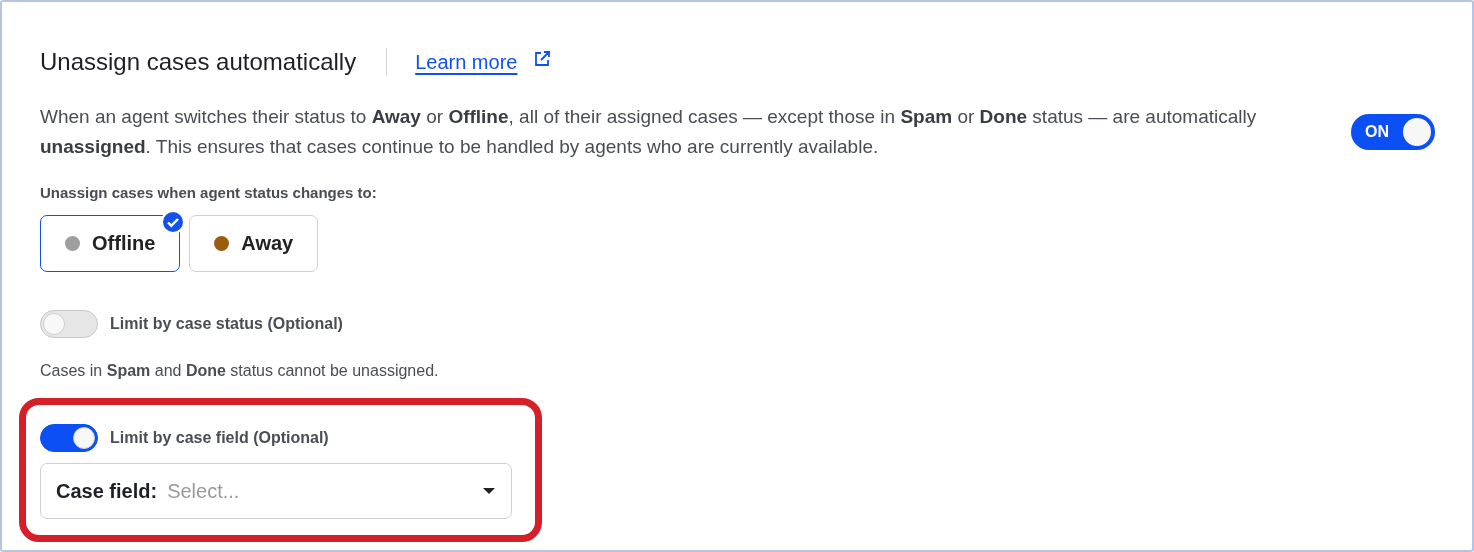 Image resolution: width=1474 pixels, height=552 pixels. Describe the element at coordinates (542, 59) in the screenshot. I see `external-link-icon` at that location.